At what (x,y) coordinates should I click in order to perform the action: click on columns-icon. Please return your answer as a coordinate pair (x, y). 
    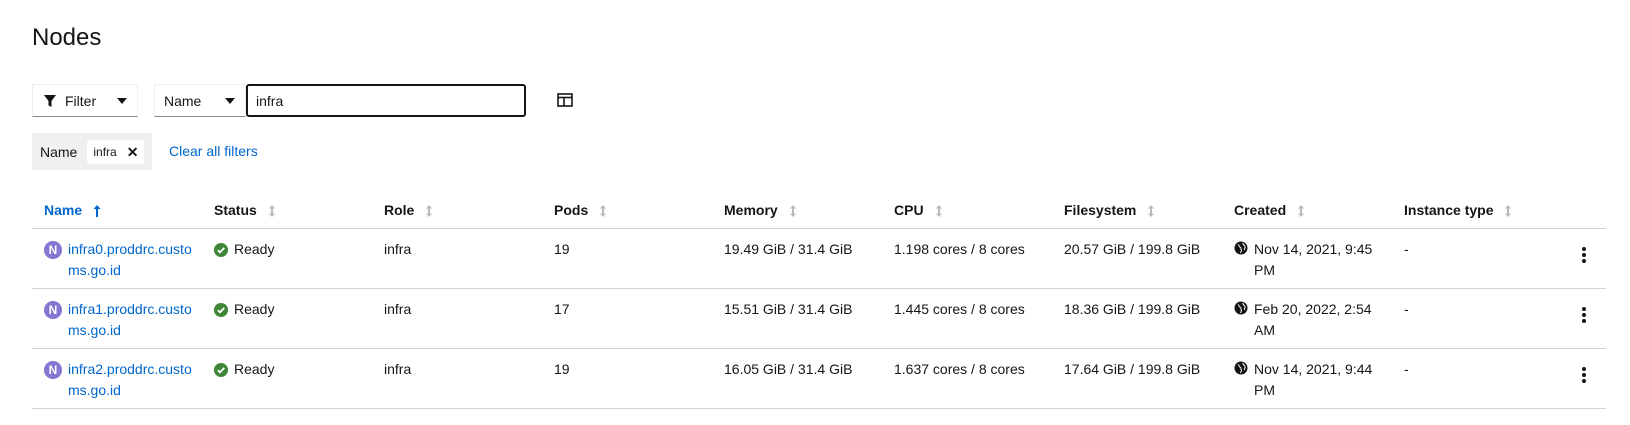
    Looking at the image, I should click on (565, 100).